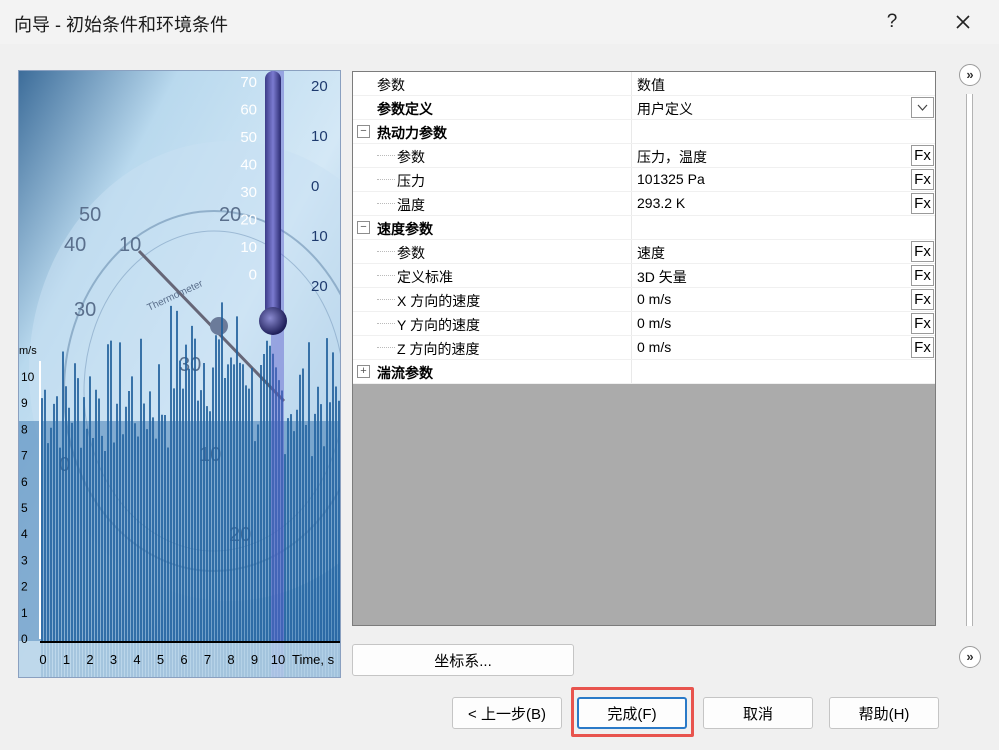 Image resolution: width=999 pixels, height=750 pixels. I want to click on y-axis-tick-label: 8, so click(24, 429).